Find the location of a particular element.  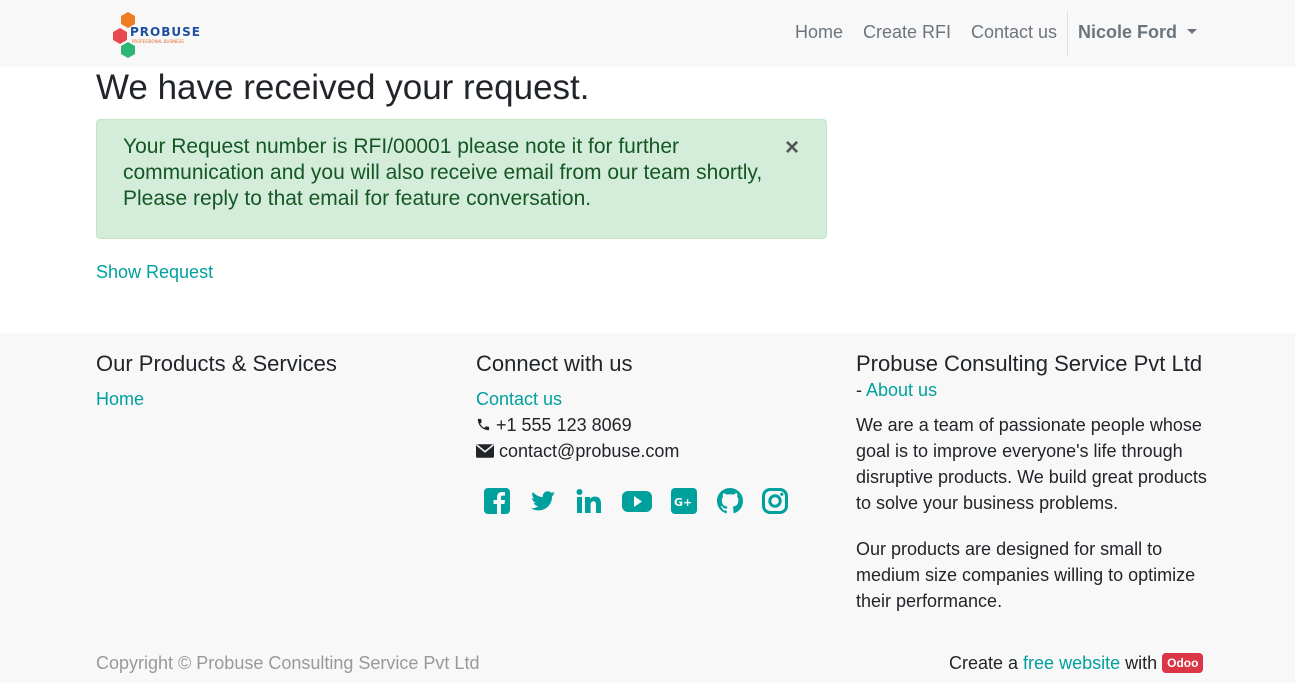

close-icon: × is located at coordinates (792, 148).